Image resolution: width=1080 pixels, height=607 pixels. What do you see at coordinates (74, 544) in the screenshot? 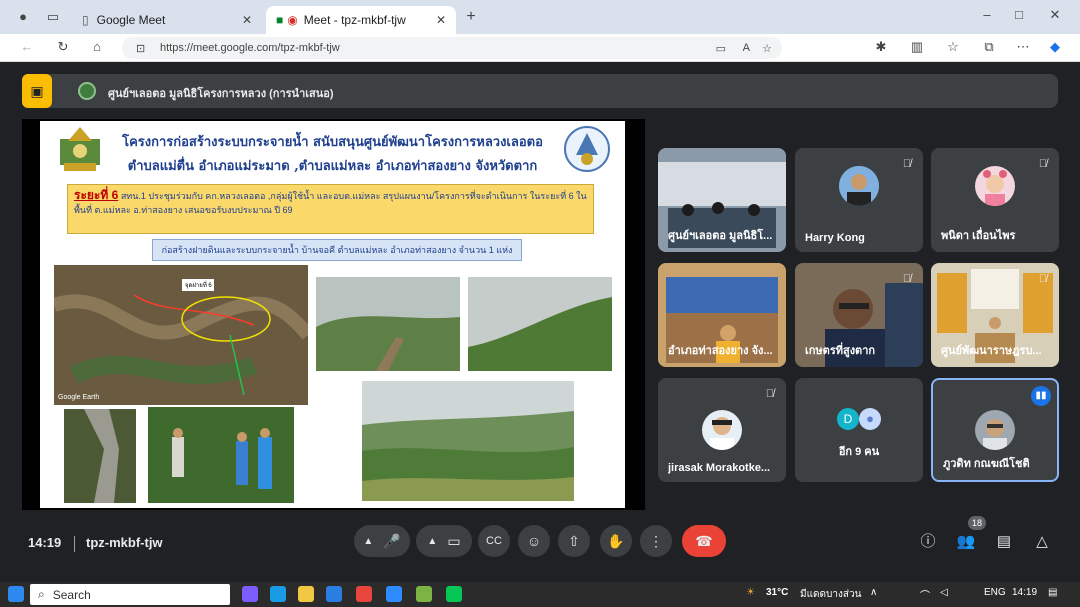
I see `divider` at bounding box center [74, 544].